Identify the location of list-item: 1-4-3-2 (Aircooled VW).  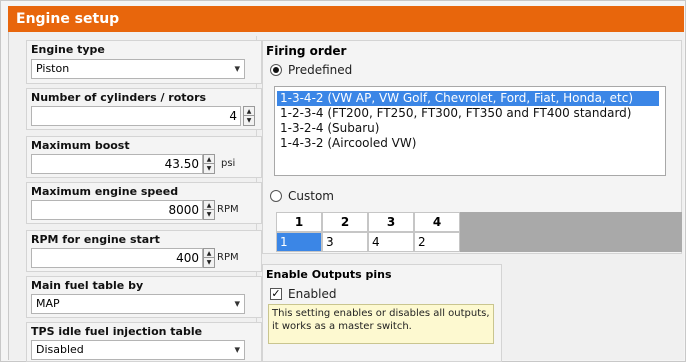
(346, 143).